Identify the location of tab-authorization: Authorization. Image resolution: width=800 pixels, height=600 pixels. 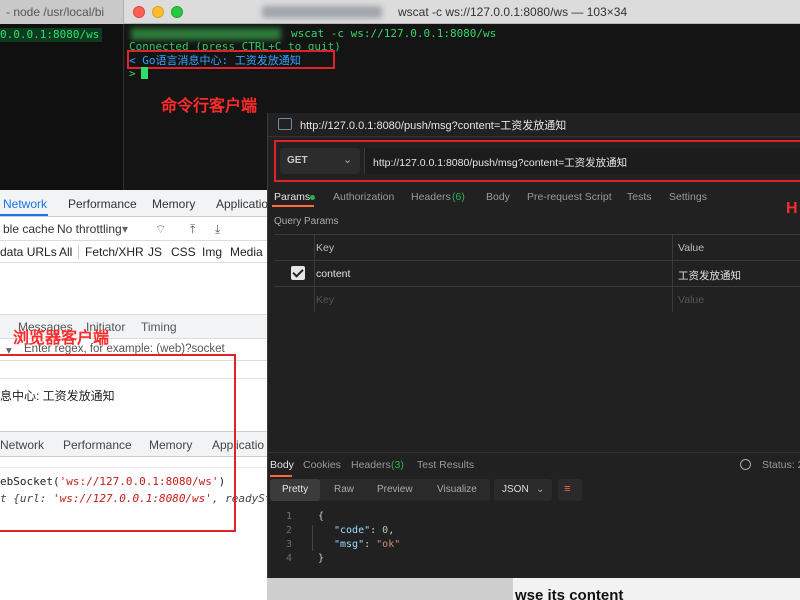
(363, 197).